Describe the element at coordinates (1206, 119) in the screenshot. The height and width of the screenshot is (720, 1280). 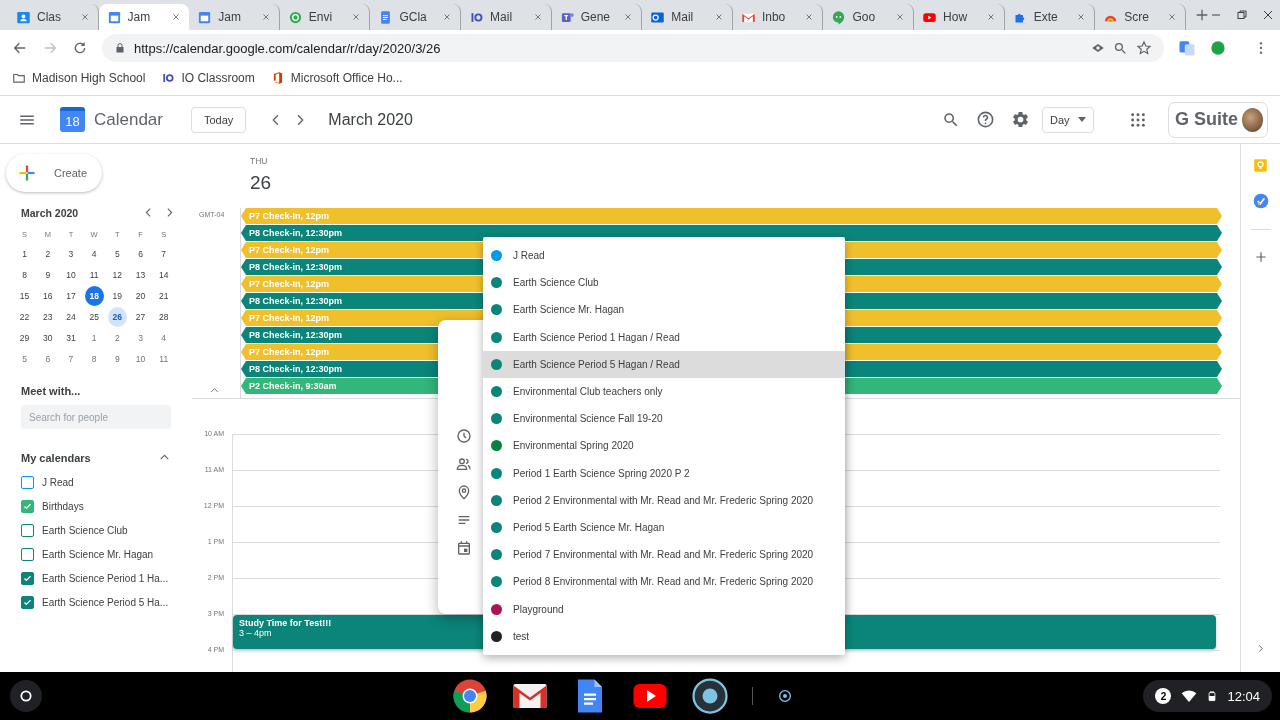
I see `brand-name: G Suite` at that location.